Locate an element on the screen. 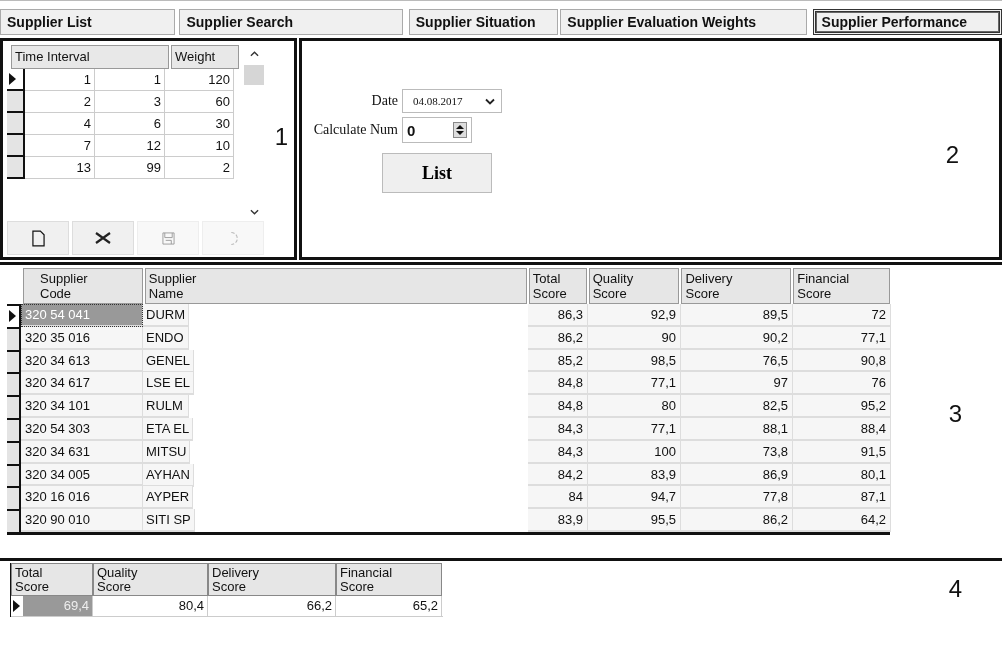  table-cell: 320 90 010 is located at coordinates (82, 520).